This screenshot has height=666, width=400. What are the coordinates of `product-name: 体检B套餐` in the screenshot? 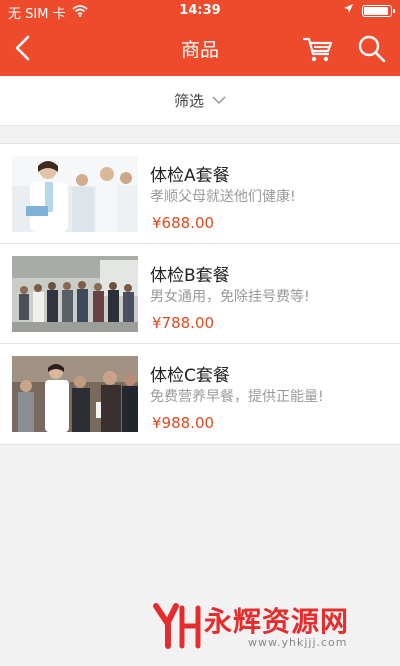 It's located at (190, 276).